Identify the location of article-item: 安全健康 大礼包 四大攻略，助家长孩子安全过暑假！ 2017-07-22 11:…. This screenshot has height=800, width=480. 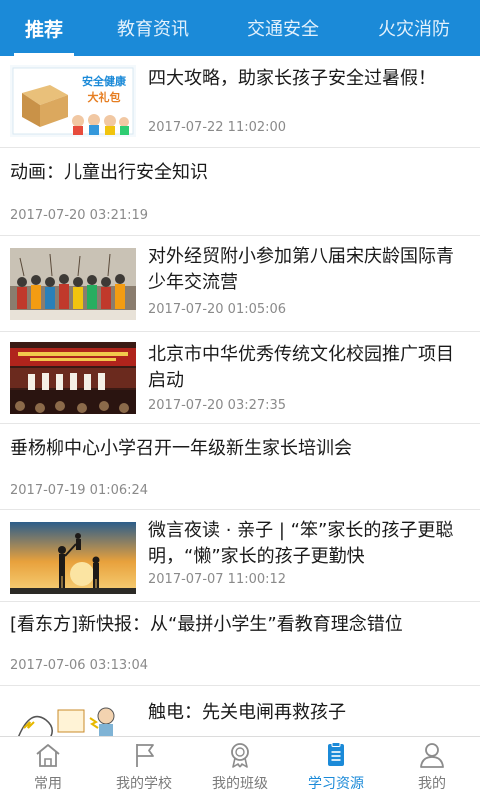
(240, 102).